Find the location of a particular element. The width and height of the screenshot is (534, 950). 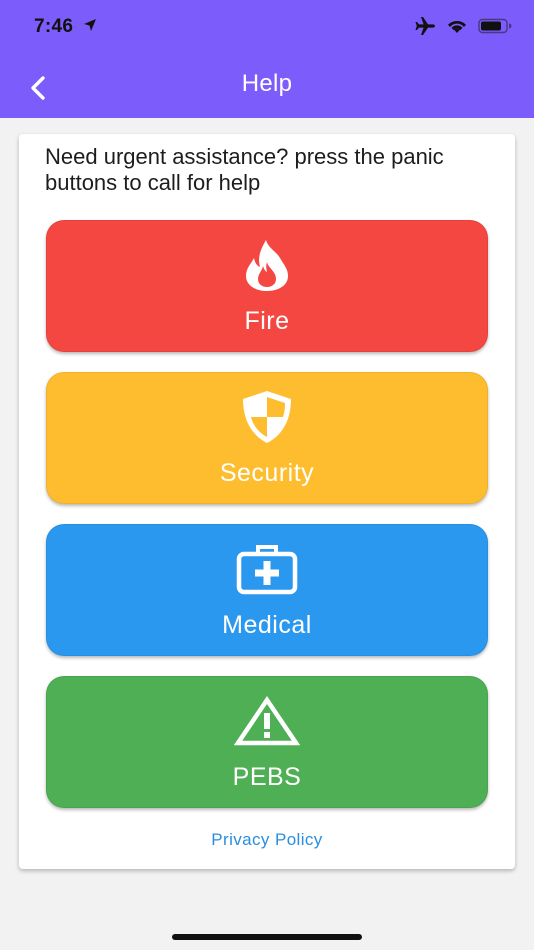

shield-icon is located at coordinates (267, 417).